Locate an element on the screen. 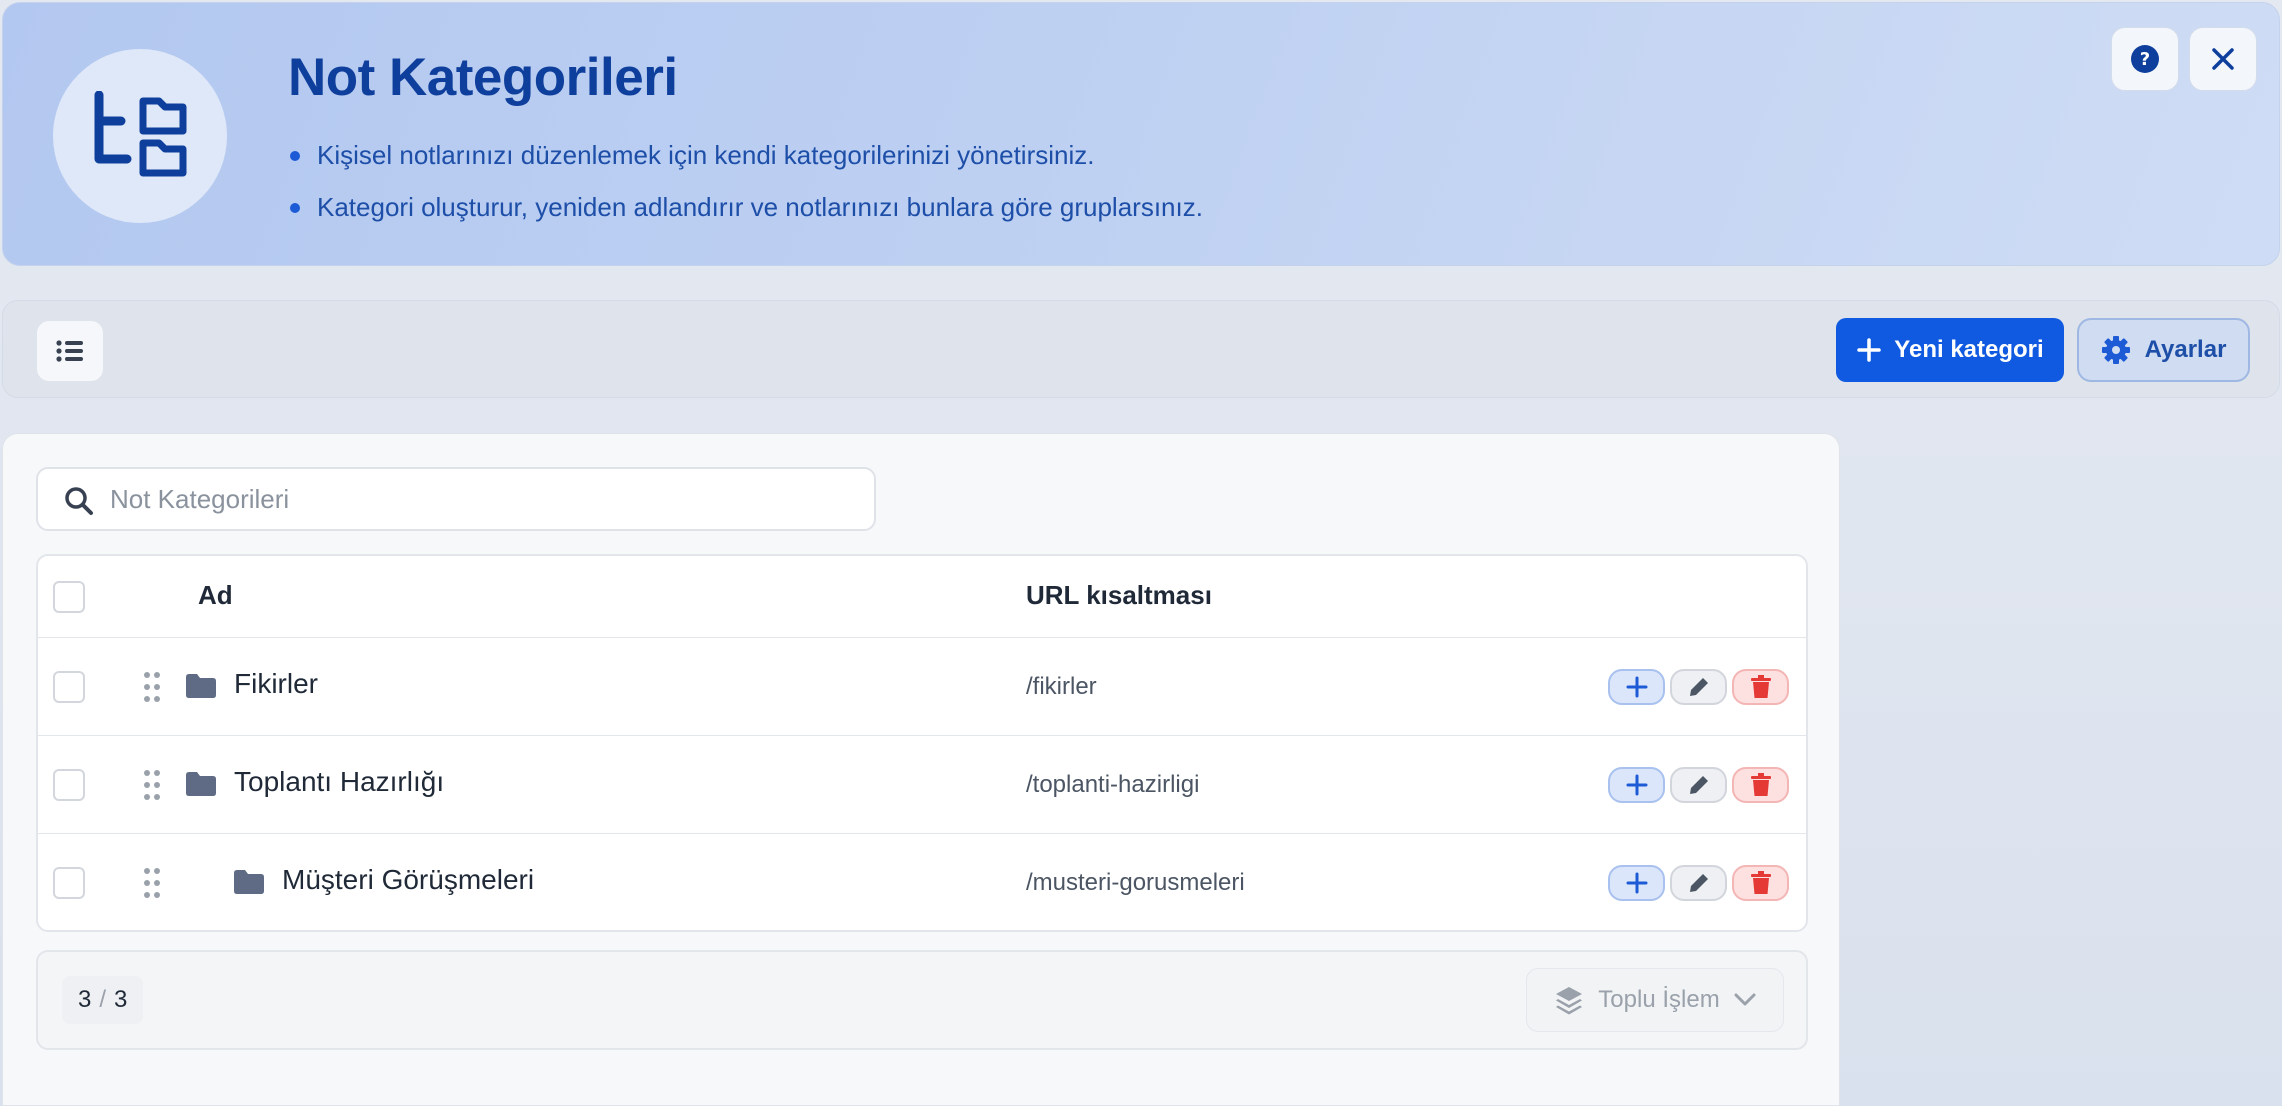 This screenshot has width=2282, height=1106. search-input is located at coordinates (480, 499).